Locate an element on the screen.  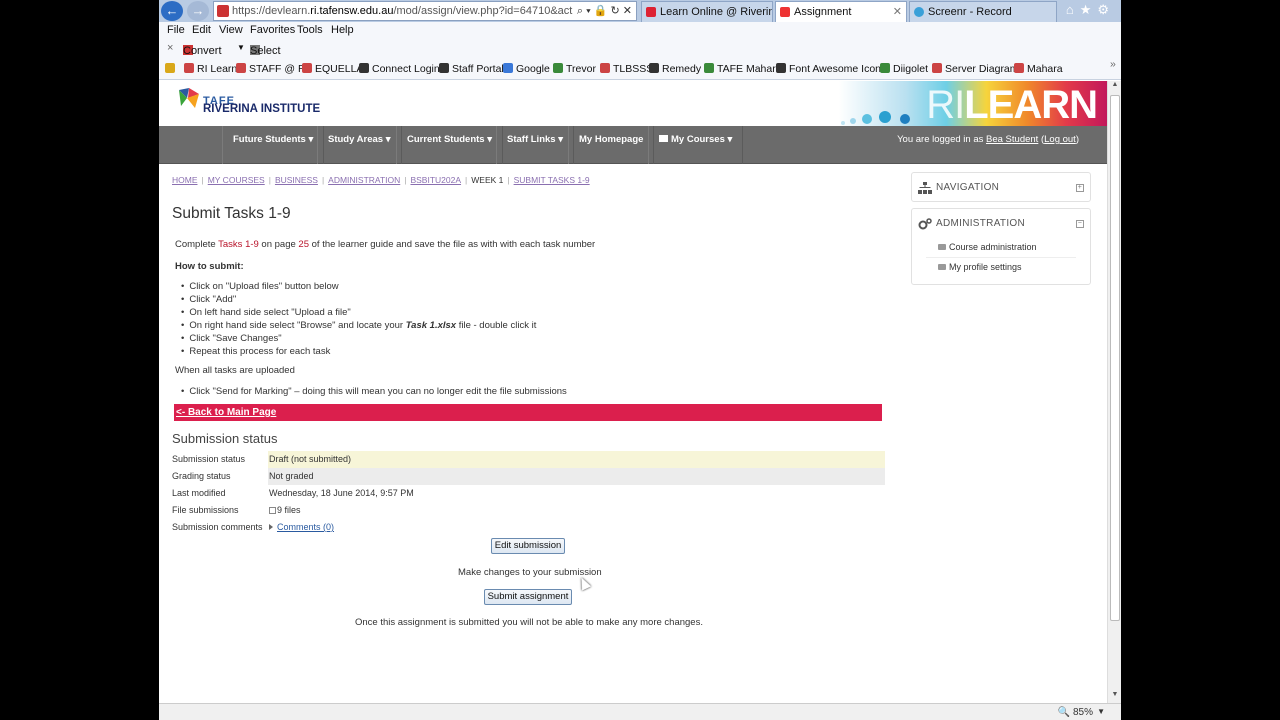
nav-my-courses: My Courses ▾ is located at coordinates (696, 145).